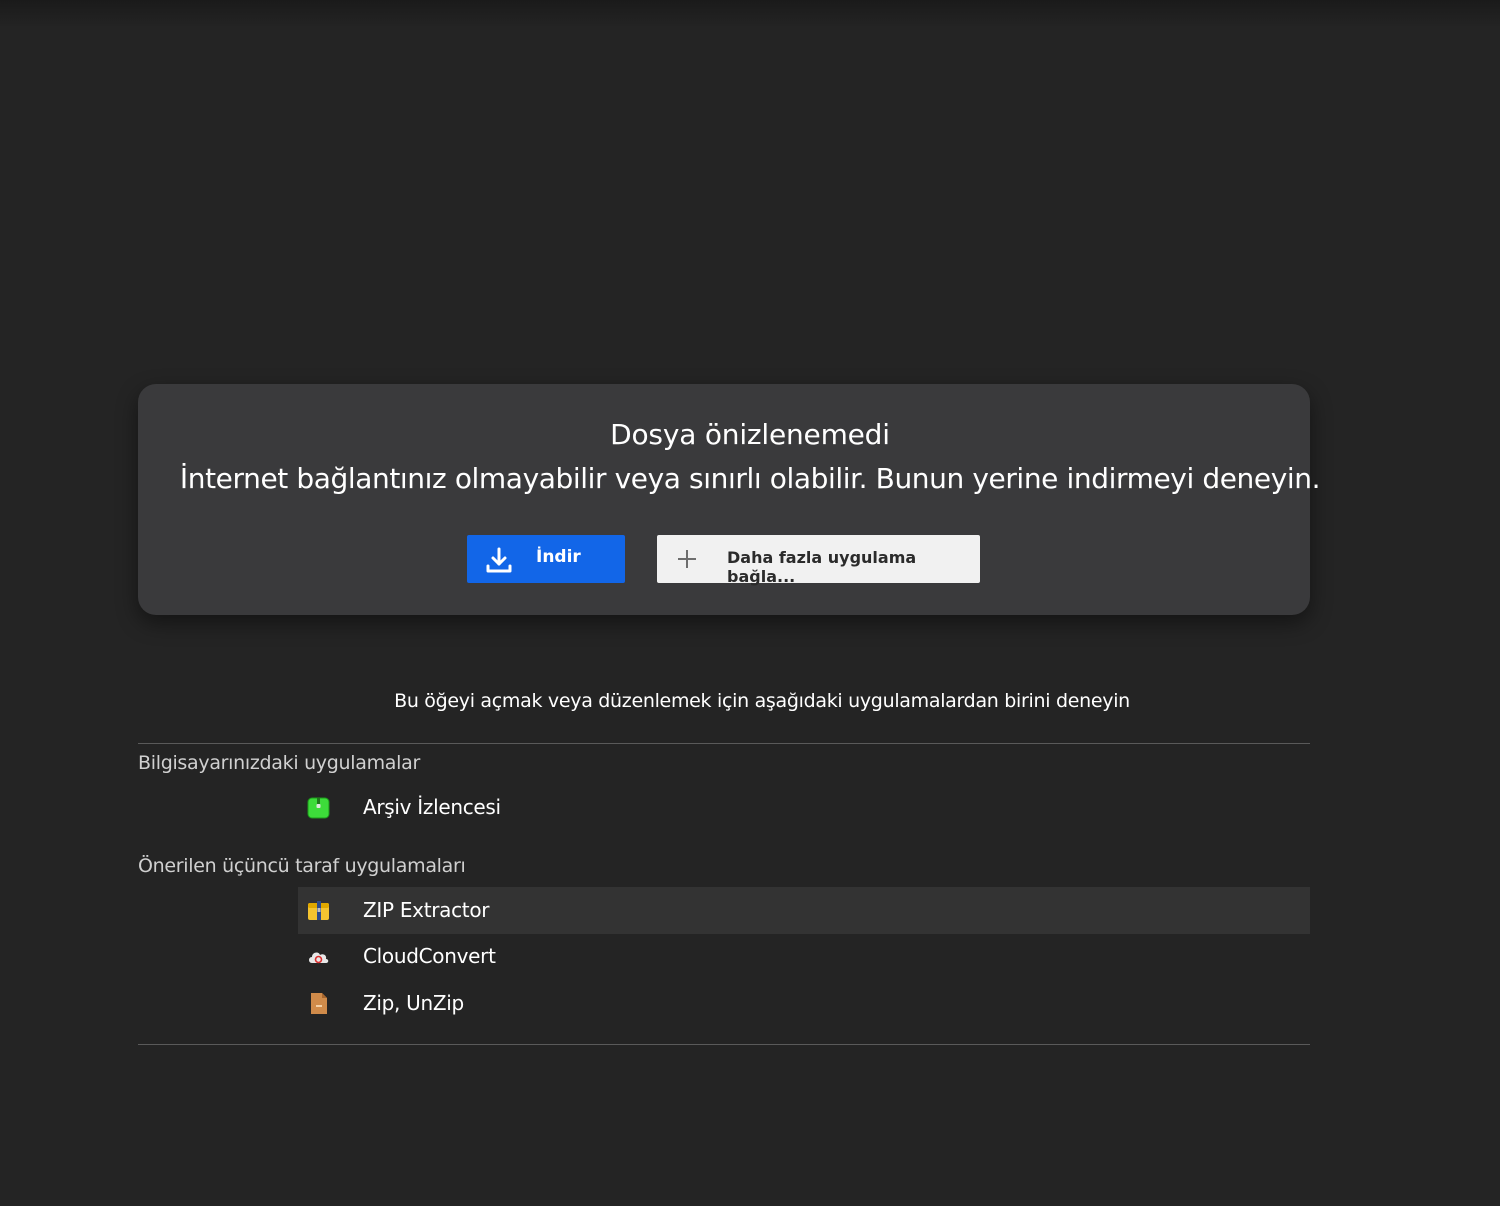 This screenshot has width=1500, height=1206. What do you see at coordinates (750, 434) in the screenshot?
I see `preview-error-title: Dosya önizlenemedi` at bounding box center [750, 434].